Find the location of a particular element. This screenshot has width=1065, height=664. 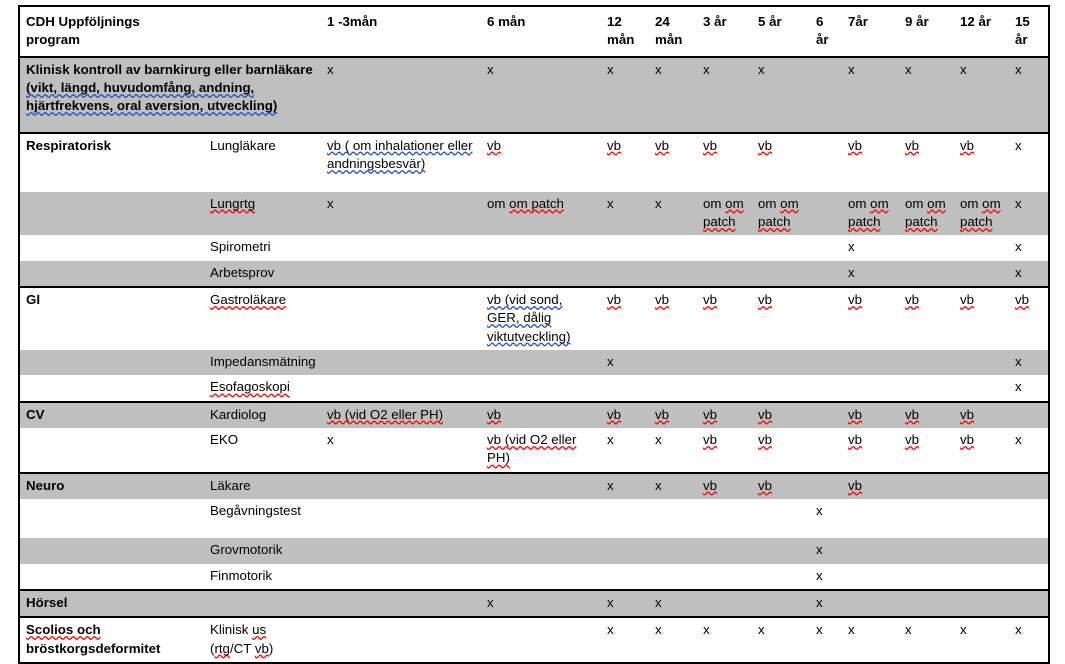

subitem-vb-text: vb is located at coordinates (261, 648).